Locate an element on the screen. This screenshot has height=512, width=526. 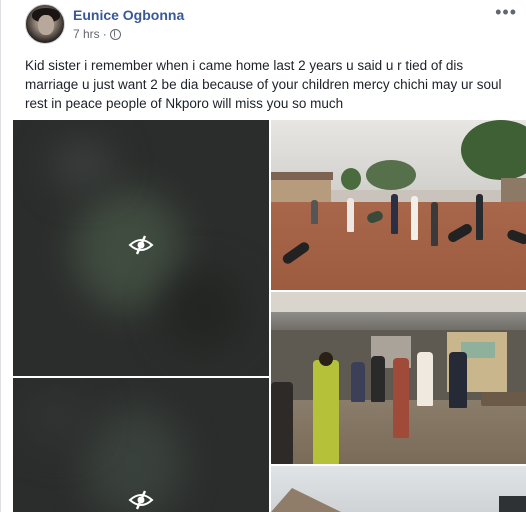
avatar is located at coordinates (45, 24).